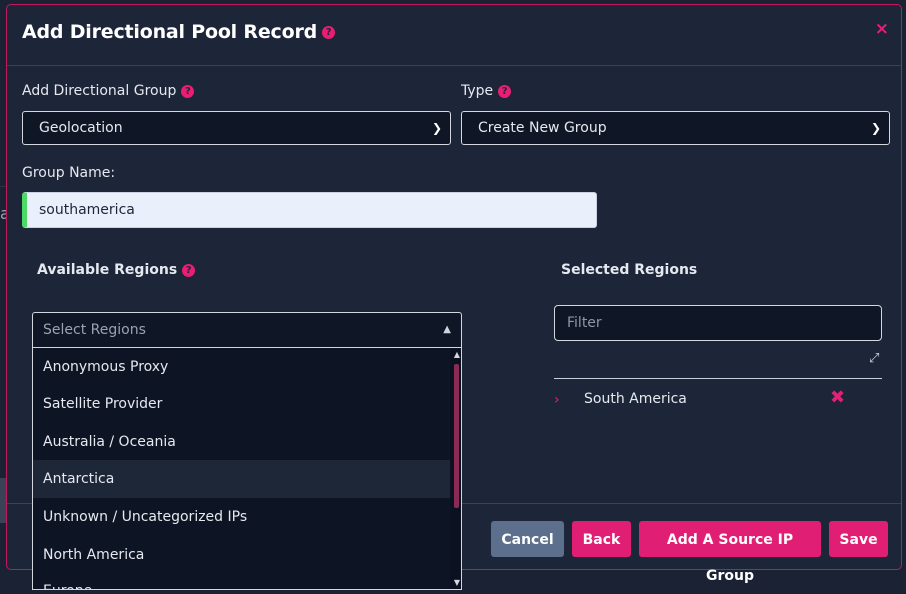 This screenshot has height=594, width=906. What do you see at coordinates (874, 358) in the screenshot?
I see `expand-icon: ⤢` at bounding box center [874, 358].